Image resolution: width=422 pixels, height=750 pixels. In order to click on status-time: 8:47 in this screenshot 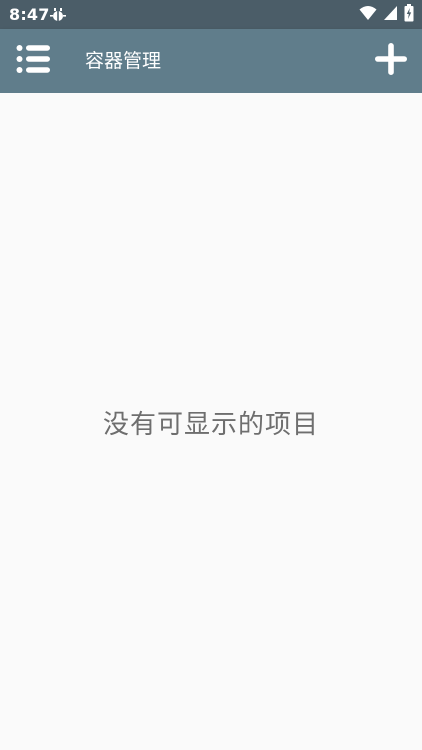, I will do `click(29, 14)`.